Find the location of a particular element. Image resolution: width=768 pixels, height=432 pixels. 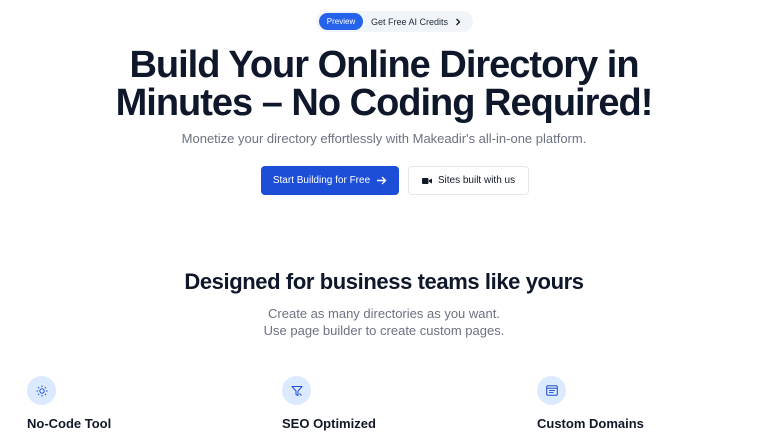

feature-seo: SEO Optimized is located at coordinates (329, 403).